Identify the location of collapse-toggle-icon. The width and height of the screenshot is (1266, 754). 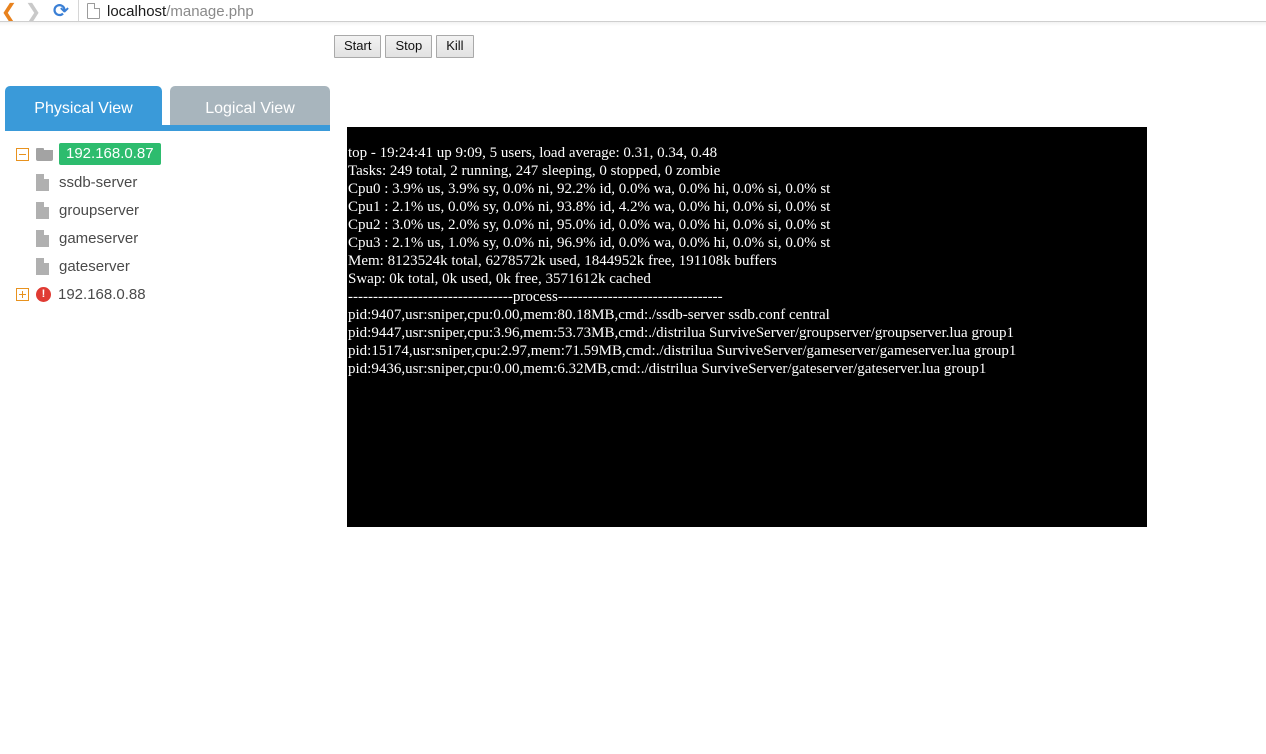
(22, 154).